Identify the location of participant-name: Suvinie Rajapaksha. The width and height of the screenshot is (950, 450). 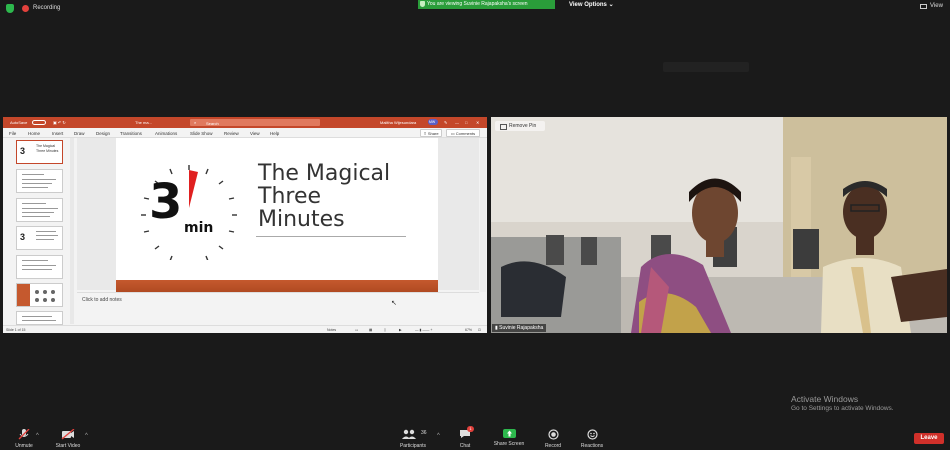
(521, 328).